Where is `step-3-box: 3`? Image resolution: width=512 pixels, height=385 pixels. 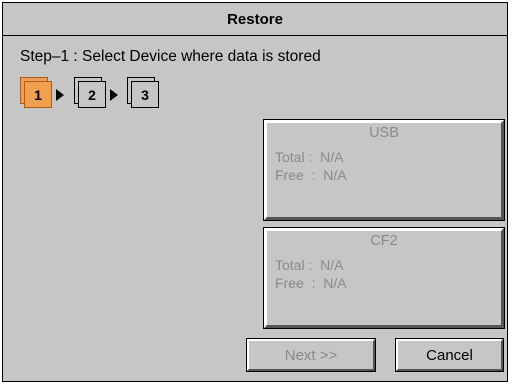 step-3-box: 3 is located at coordinates (143, 92).